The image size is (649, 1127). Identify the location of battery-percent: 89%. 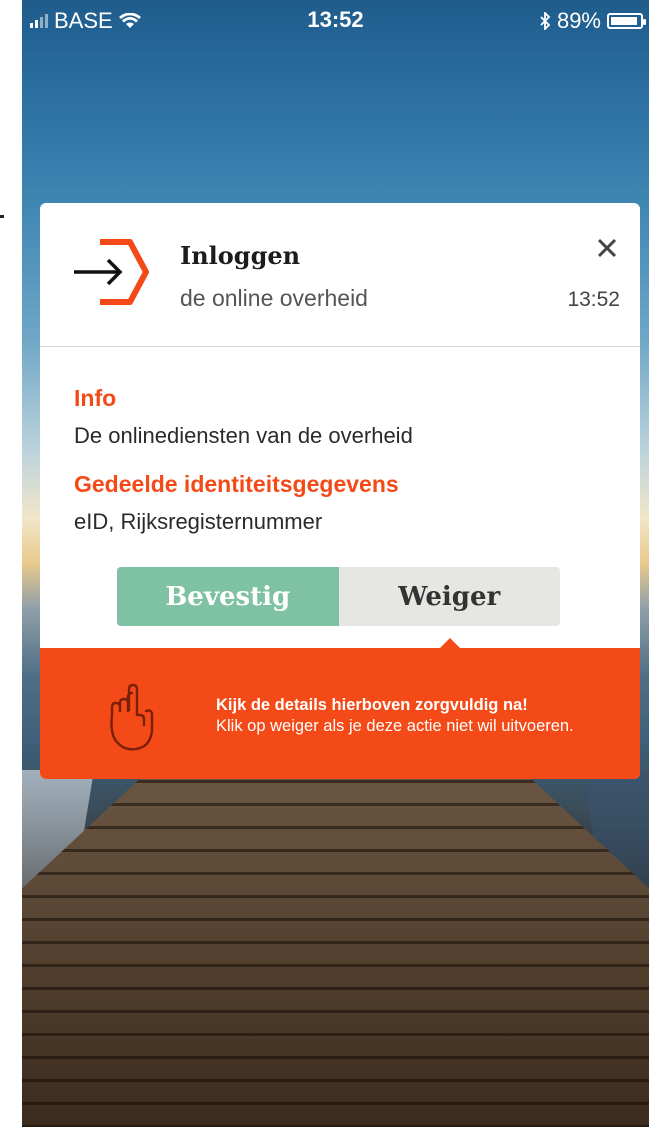
(578, 20).